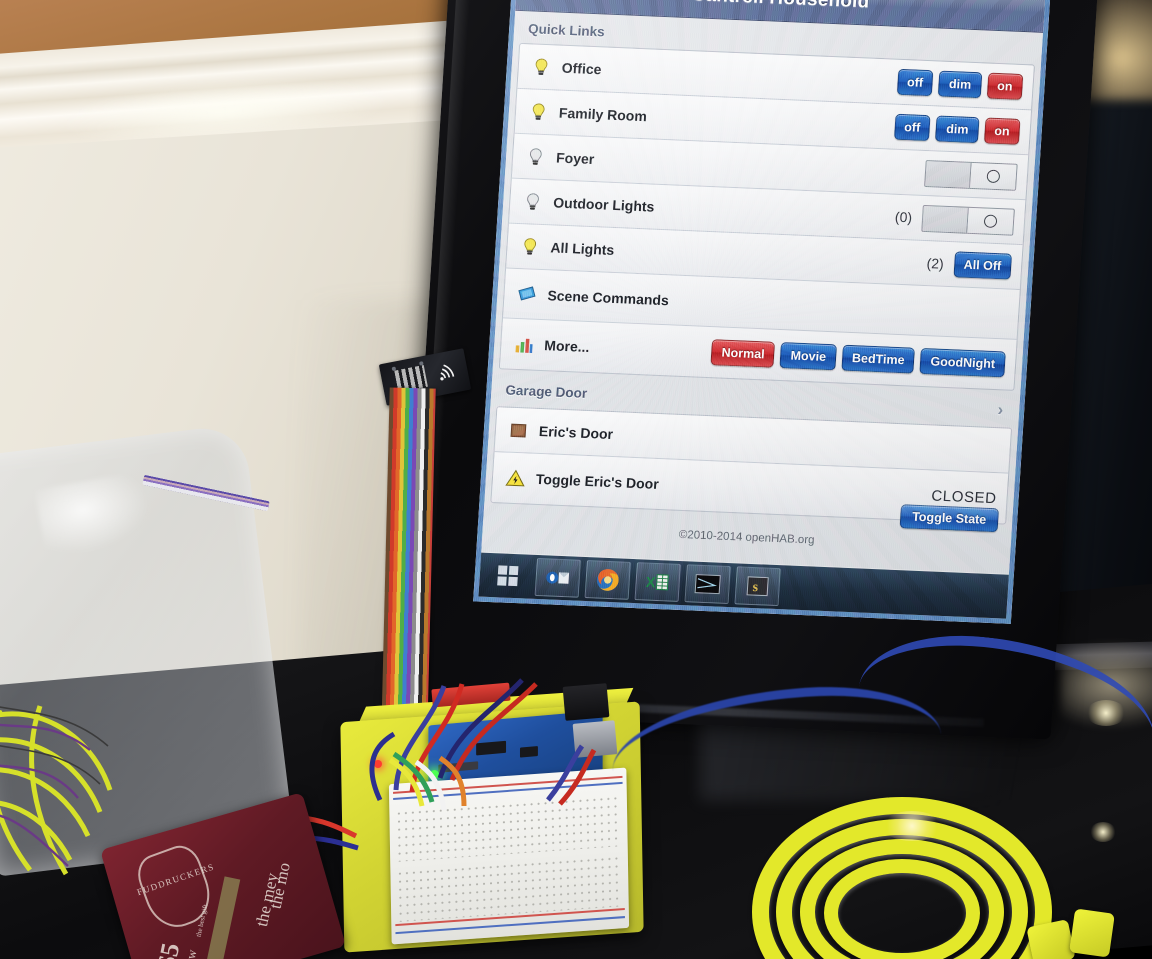  I want to click on gift-card-amount: $5, so click(168, 949).